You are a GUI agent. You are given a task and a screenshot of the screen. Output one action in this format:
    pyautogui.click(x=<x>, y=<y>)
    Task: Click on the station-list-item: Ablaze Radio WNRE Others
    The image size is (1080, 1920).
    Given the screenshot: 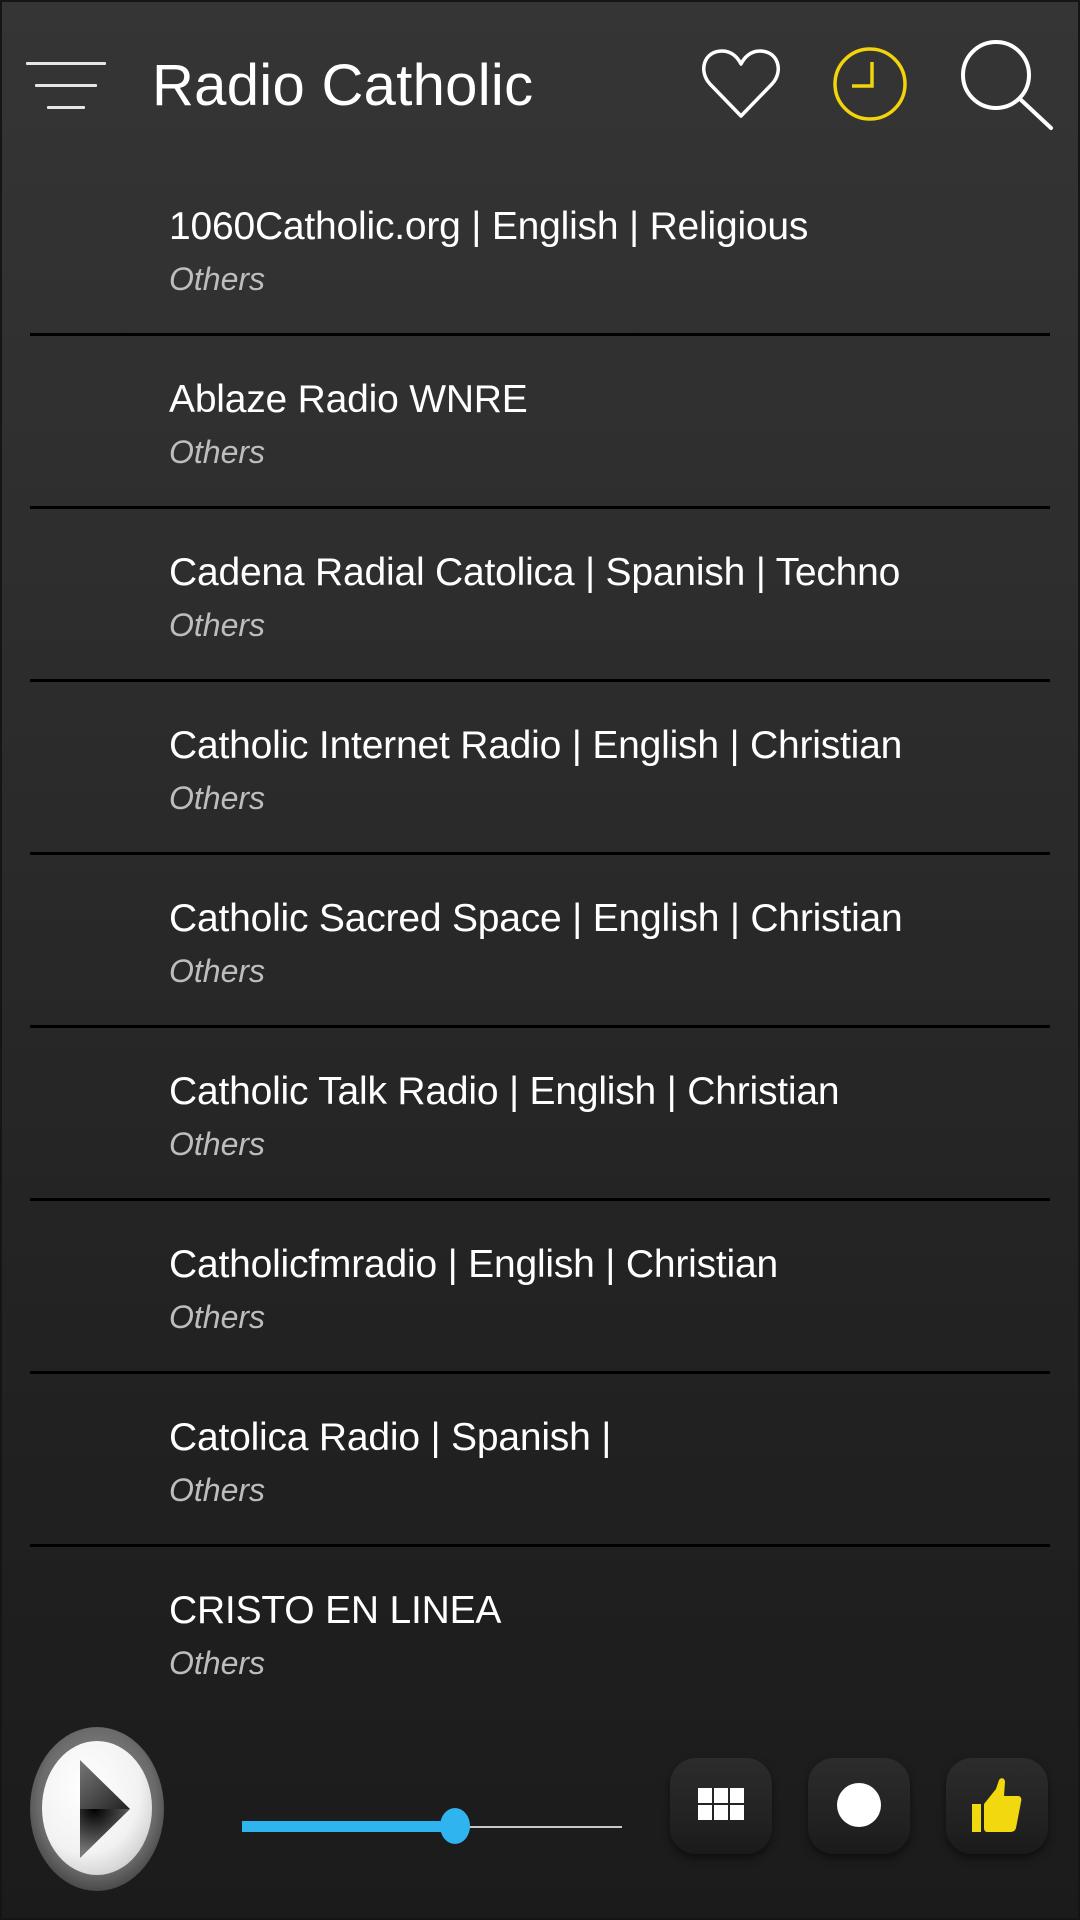 What is the action you would take?
    pyautogui.click(x=540, y=422)
    